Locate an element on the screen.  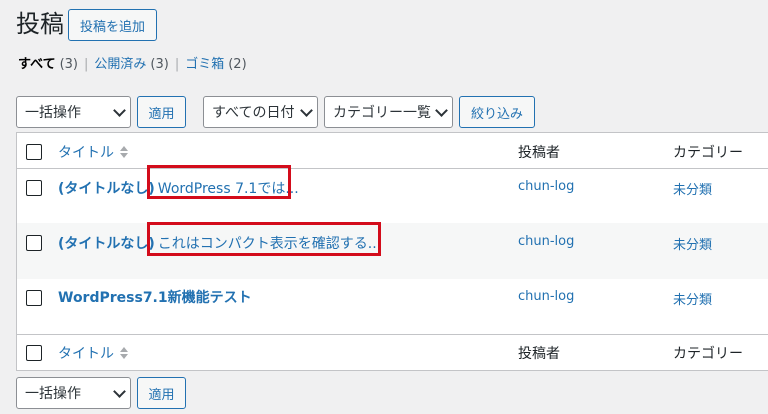
post-title-link: WordPress7.1新機能テスト is located at coordinates (155, 297).